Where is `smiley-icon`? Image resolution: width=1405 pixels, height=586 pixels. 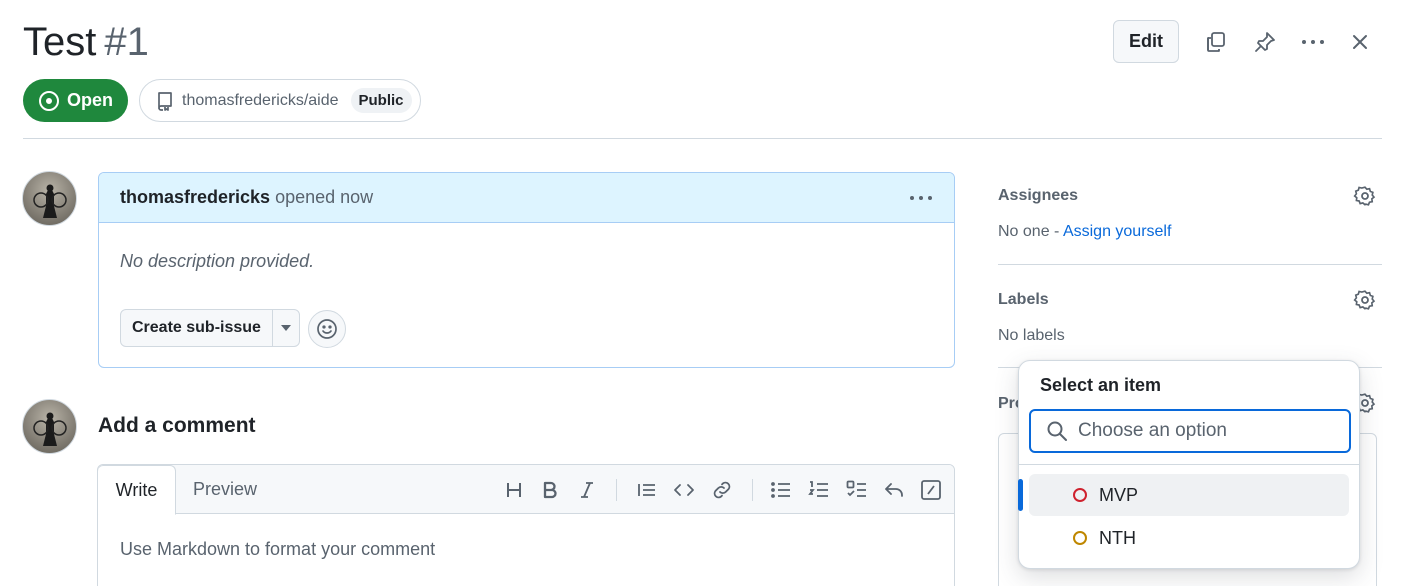 smiley-icon is located at coordinates (327, 329).